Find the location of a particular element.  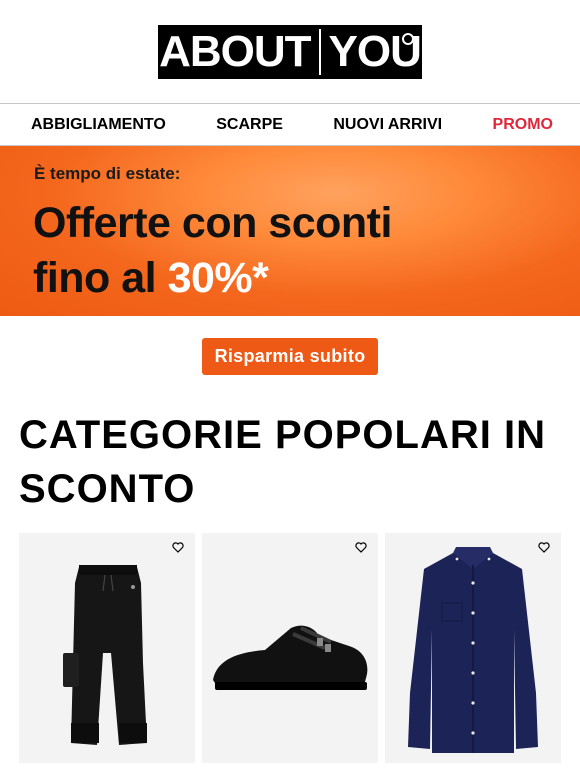

banner-kicker: È tempo di estate: is located at coordinates (107, 173).